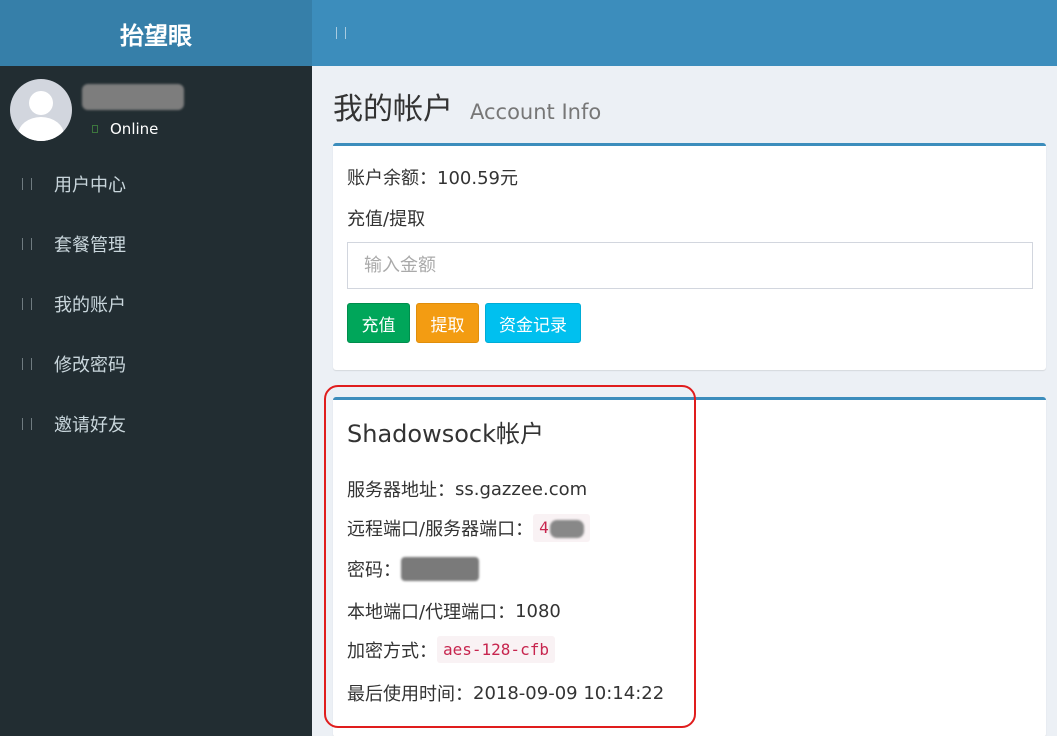  Describe the element at coordinates (156, 184) in the screenshot. I see `sidebar-item-user-center: 用户中心` at that location.